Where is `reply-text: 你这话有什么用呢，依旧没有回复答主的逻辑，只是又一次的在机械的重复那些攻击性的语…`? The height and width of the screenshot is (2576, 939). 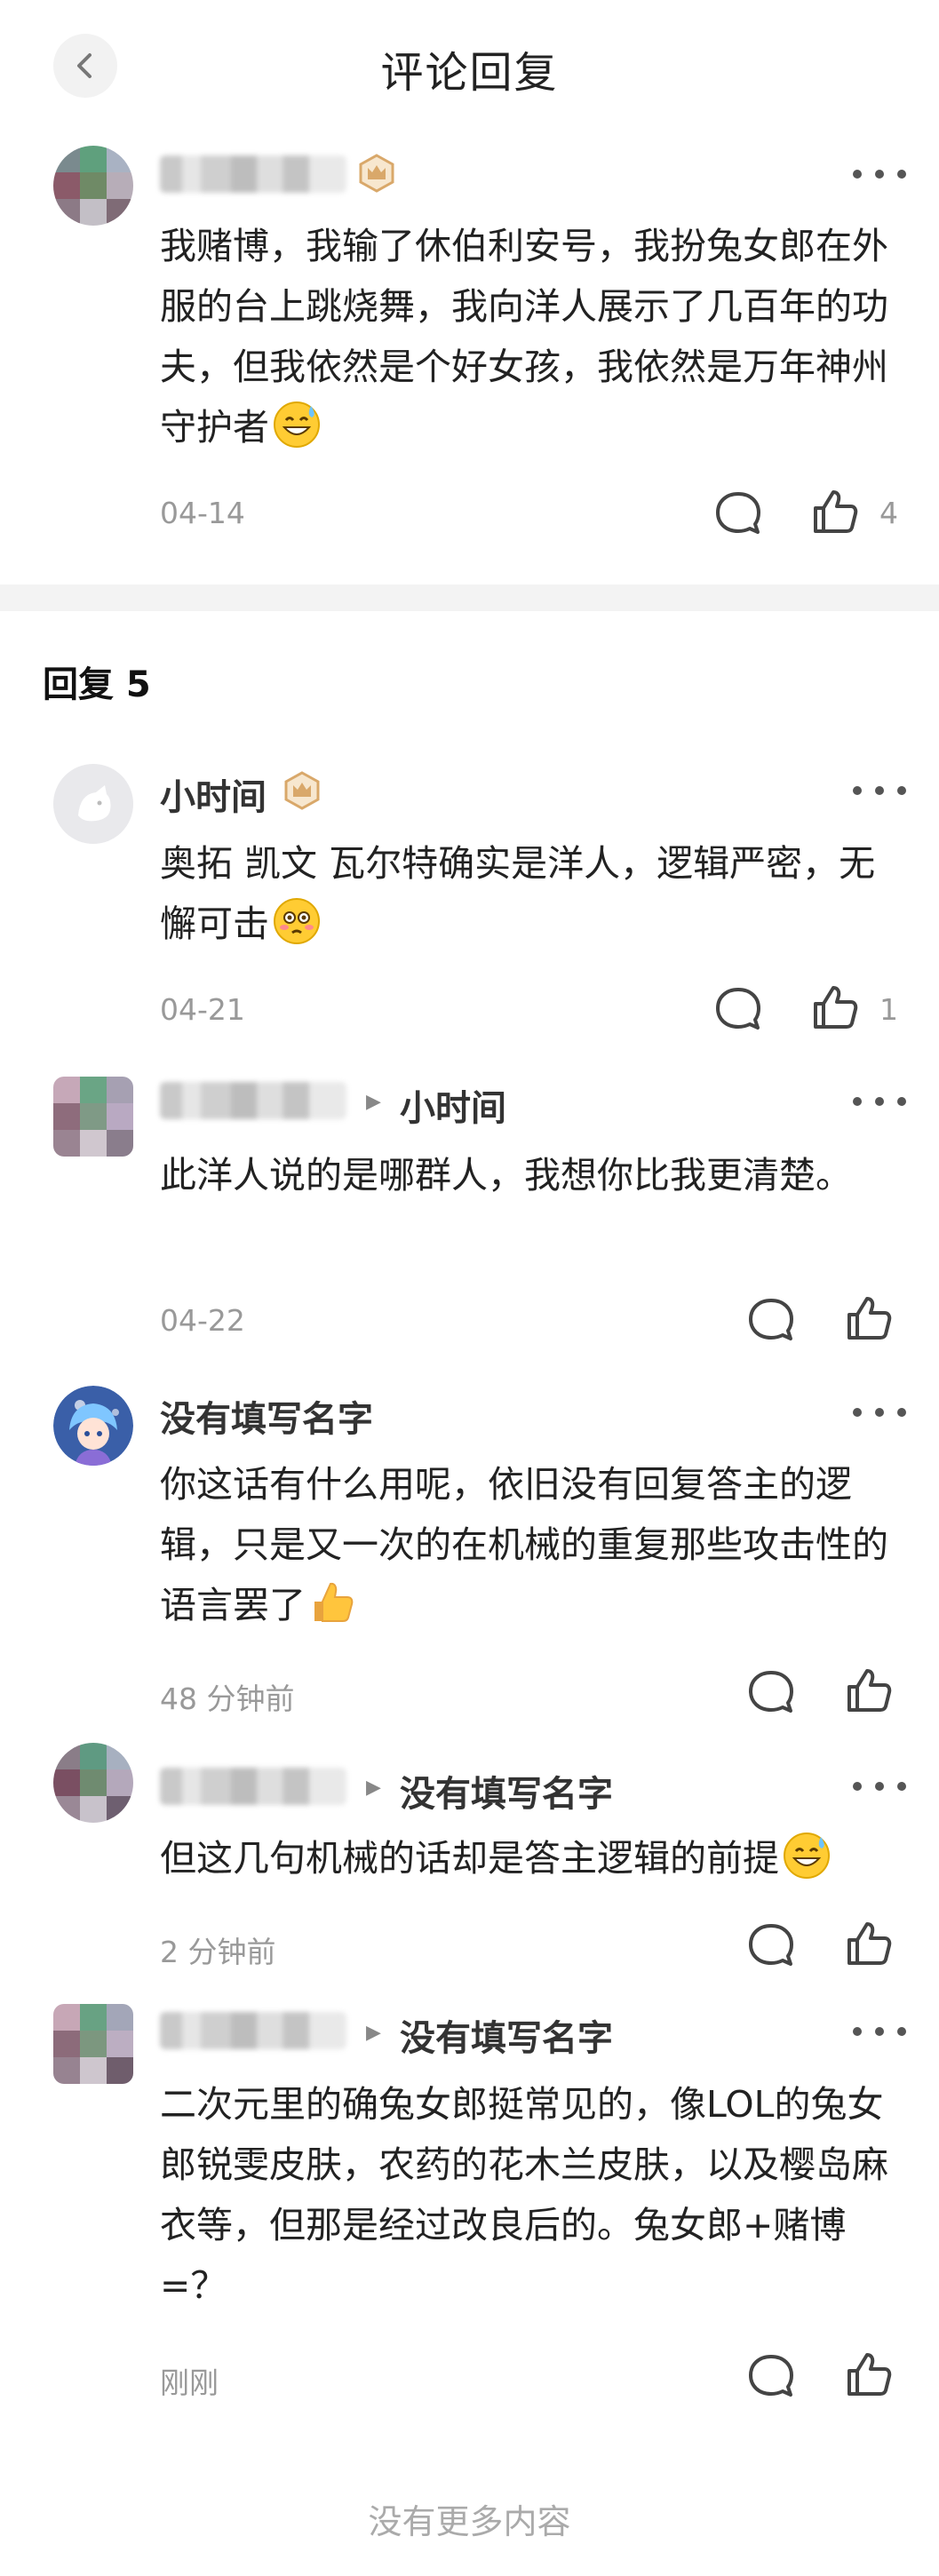 reply-text: 你这话有什么用呢，依旧没有回复答主的逻辑，只是又一次的在机械的重复那些攻击性的语… is located at coordinates (528, 1544).